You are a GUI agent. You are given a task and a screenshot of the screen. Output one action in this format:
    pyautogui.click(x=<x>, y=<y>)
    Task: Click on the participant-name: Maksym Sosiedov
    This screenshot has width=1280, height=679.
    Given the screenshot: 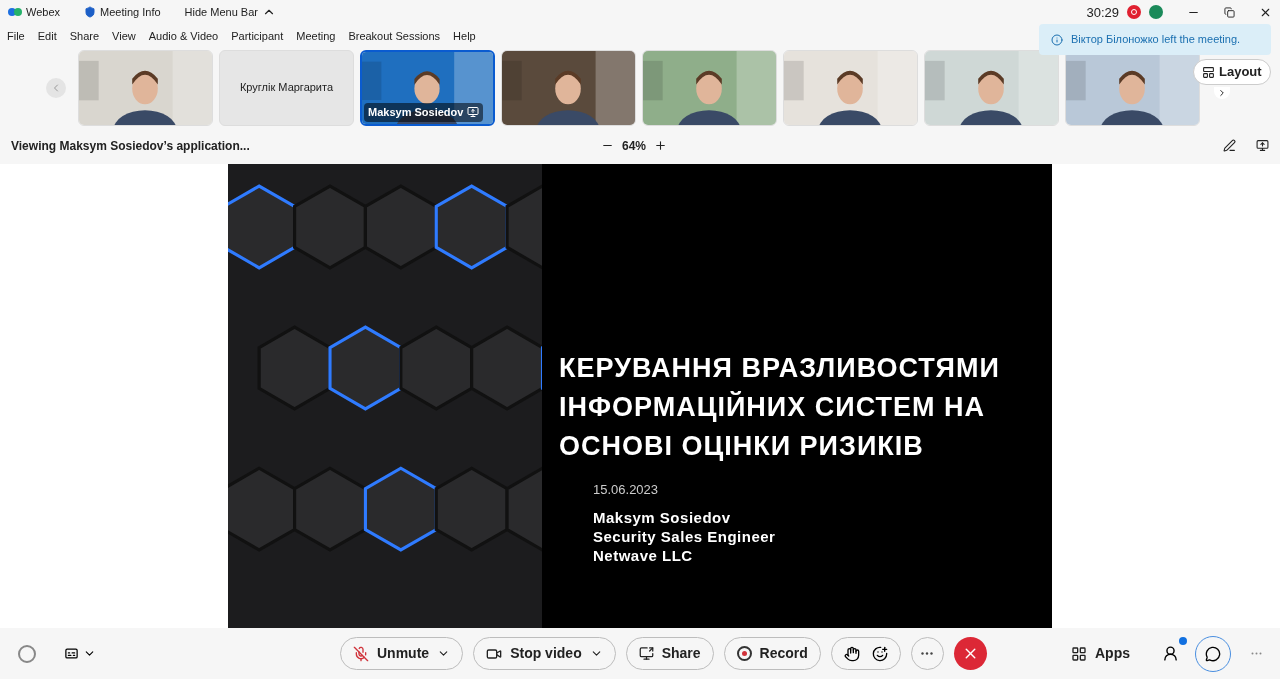 What is the action you would take?
    pyautogui.click(x=416, y=113)
    